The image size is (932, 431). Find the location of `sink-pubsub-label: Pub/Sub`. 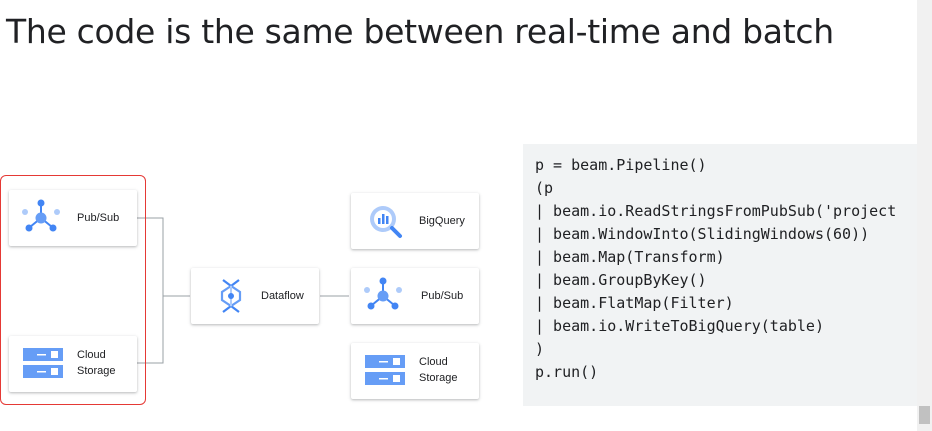

sink-pubsub-label: Pub/Sub is located at coordinates (442, 296).